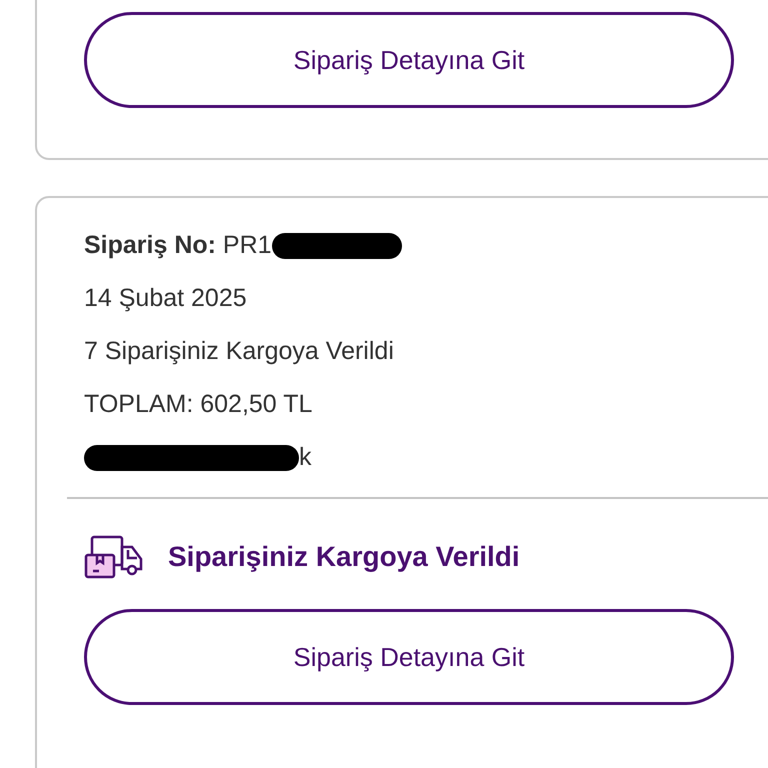 This screenshot has width=768, height=768. I want to click on order-info-text: 7 Siparişiniz Kargoya Verildi, so click(239, 351).